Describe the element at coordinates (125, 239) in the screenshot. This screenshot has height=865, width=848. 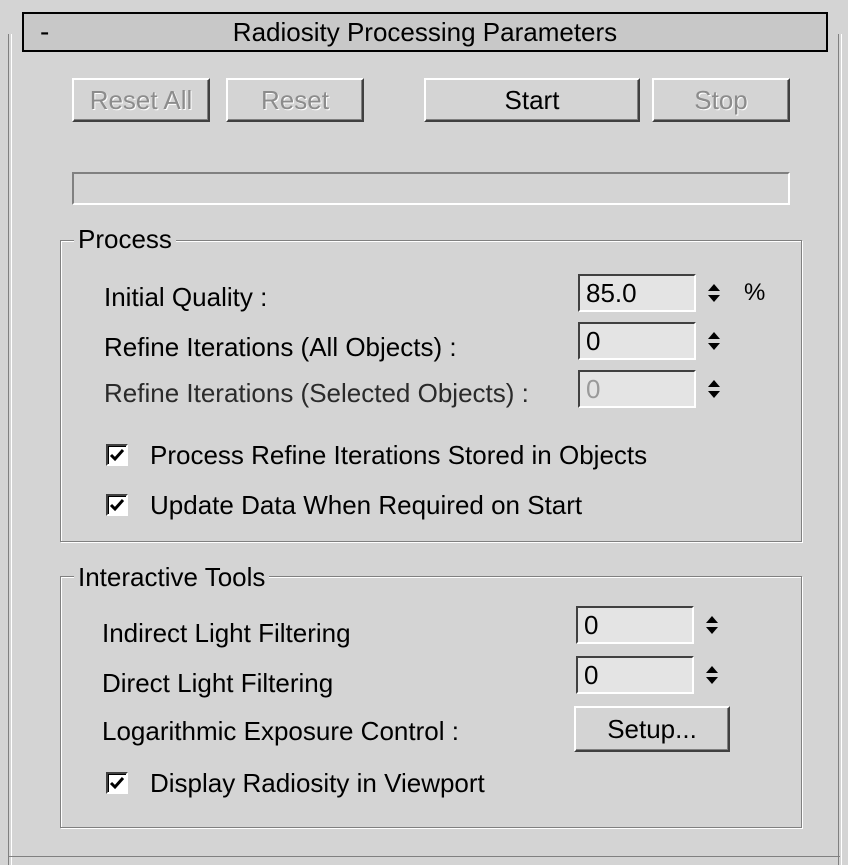
I see `process-group-title: Process` at that location.